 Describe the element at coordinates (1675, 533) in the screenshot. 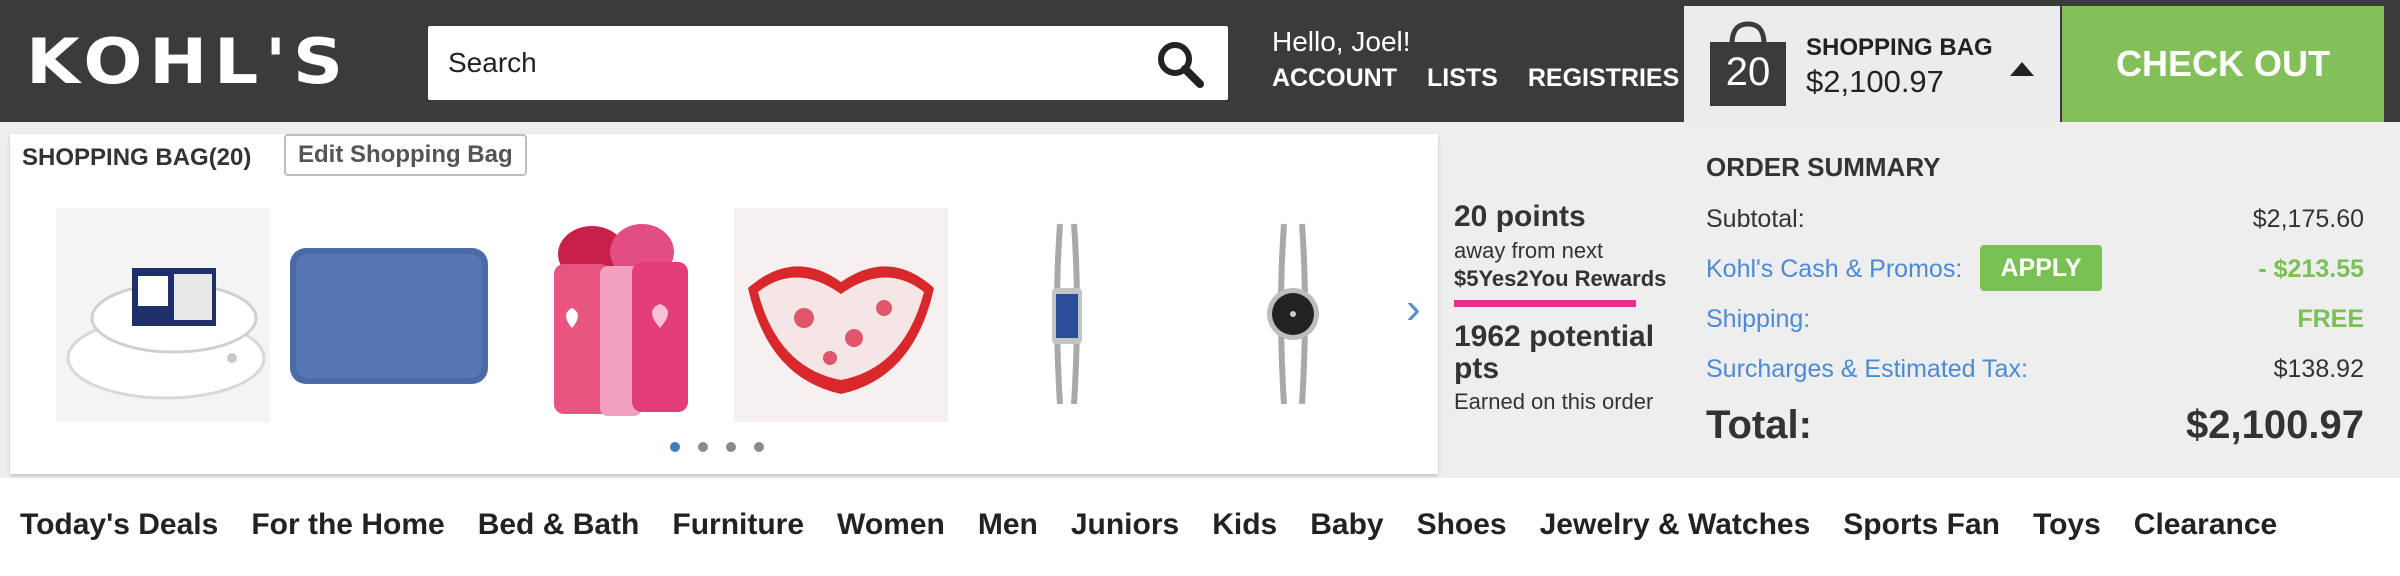

I see `nav-jewelry-watches: Jewelry & Watches` at that location.